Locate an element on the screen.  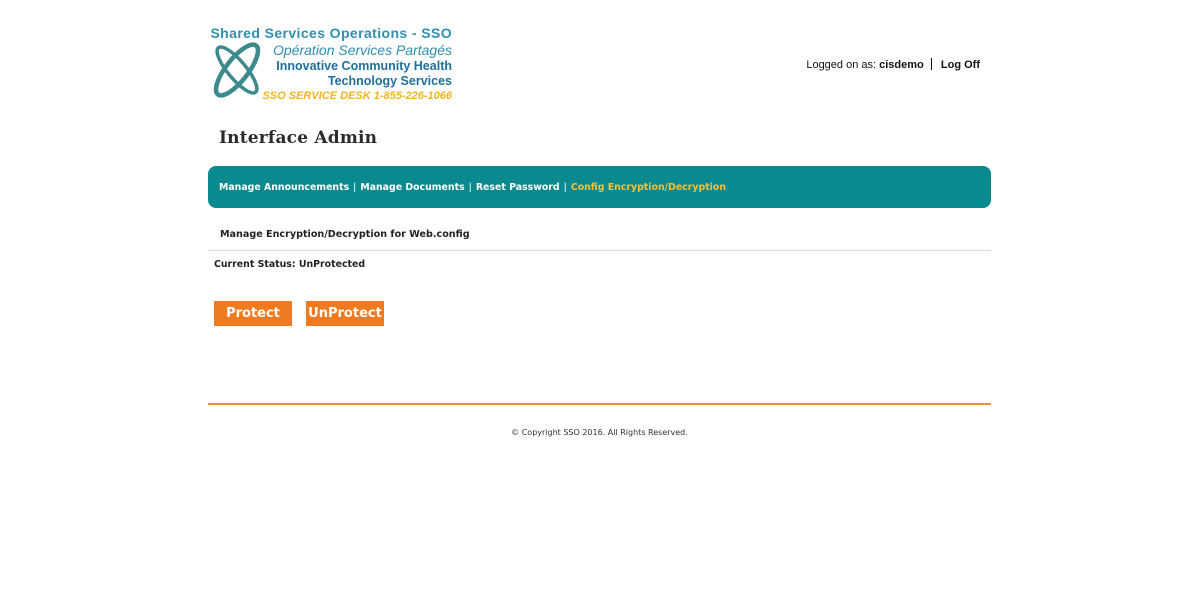
user-bar: Logged on as: cisdemo Log Off is located at coordinates (893, 64).